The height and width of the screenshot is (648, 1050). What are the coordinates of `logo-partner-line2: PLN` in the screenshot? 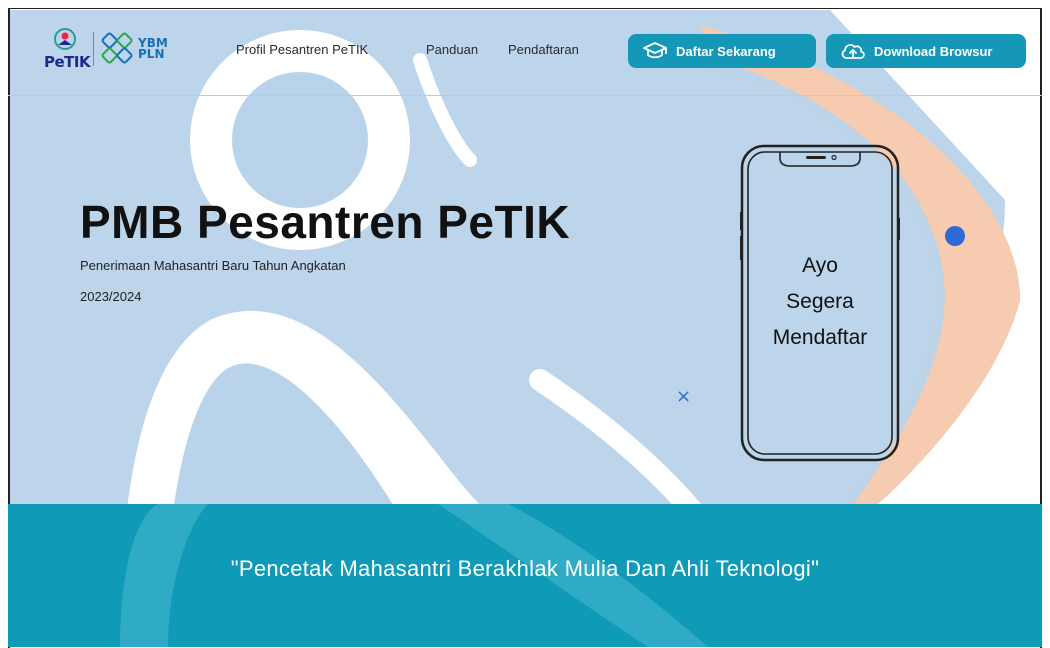 It's located at (151, 54).